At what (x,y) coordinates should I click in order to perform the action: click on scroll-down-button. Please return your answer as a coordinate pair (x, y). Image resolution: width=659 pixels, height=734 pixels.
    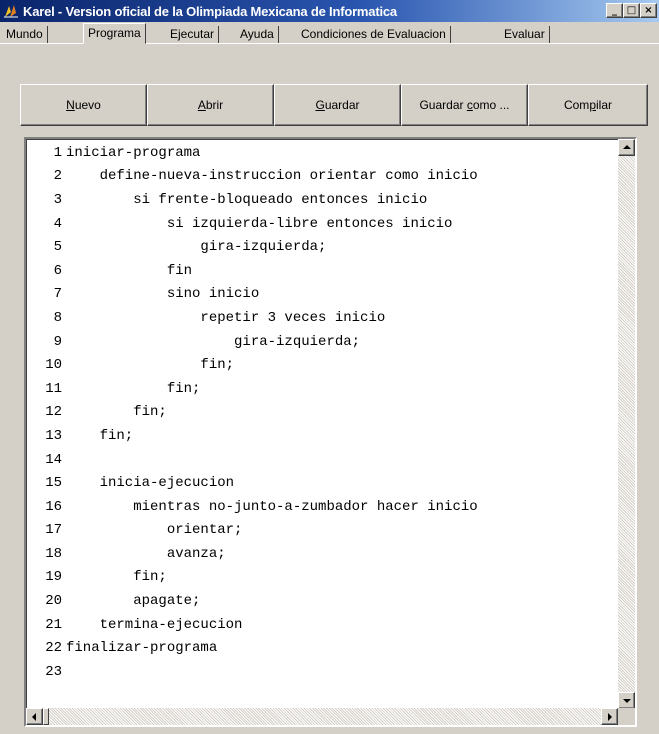
    Looking at the image, I should click on (626, 700).